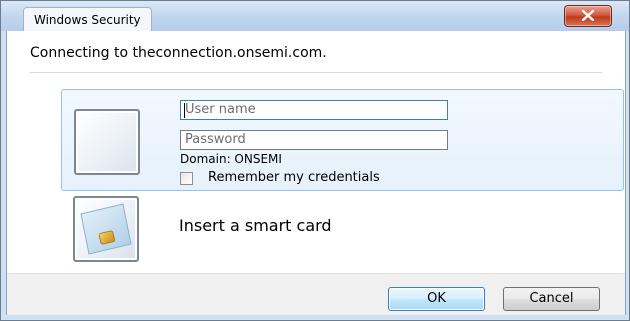 The height and width of the screenshot is (321, 630). Describe the element at coordinates (314, 110) in the screenshot. I see `username-input` at that location.